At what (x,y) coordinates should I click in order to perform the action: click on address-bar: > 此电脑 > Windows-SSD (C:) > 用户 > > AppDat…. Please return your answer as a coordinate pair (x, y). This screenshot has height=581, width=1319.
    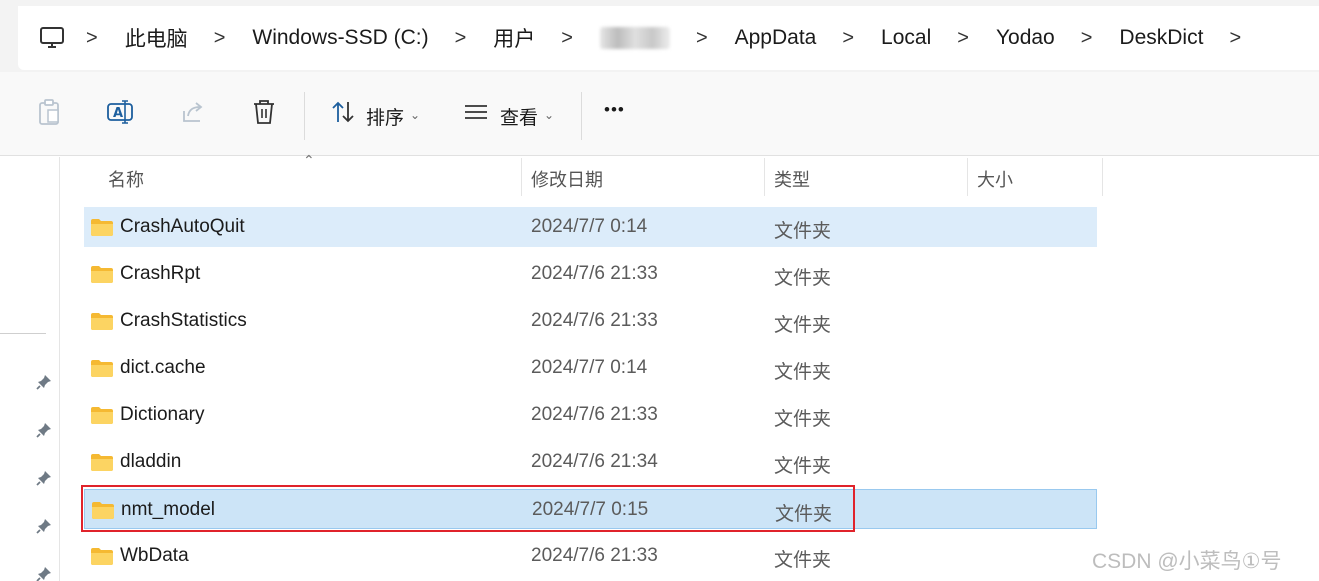
    Looking at the image, I should click on (668, 38).